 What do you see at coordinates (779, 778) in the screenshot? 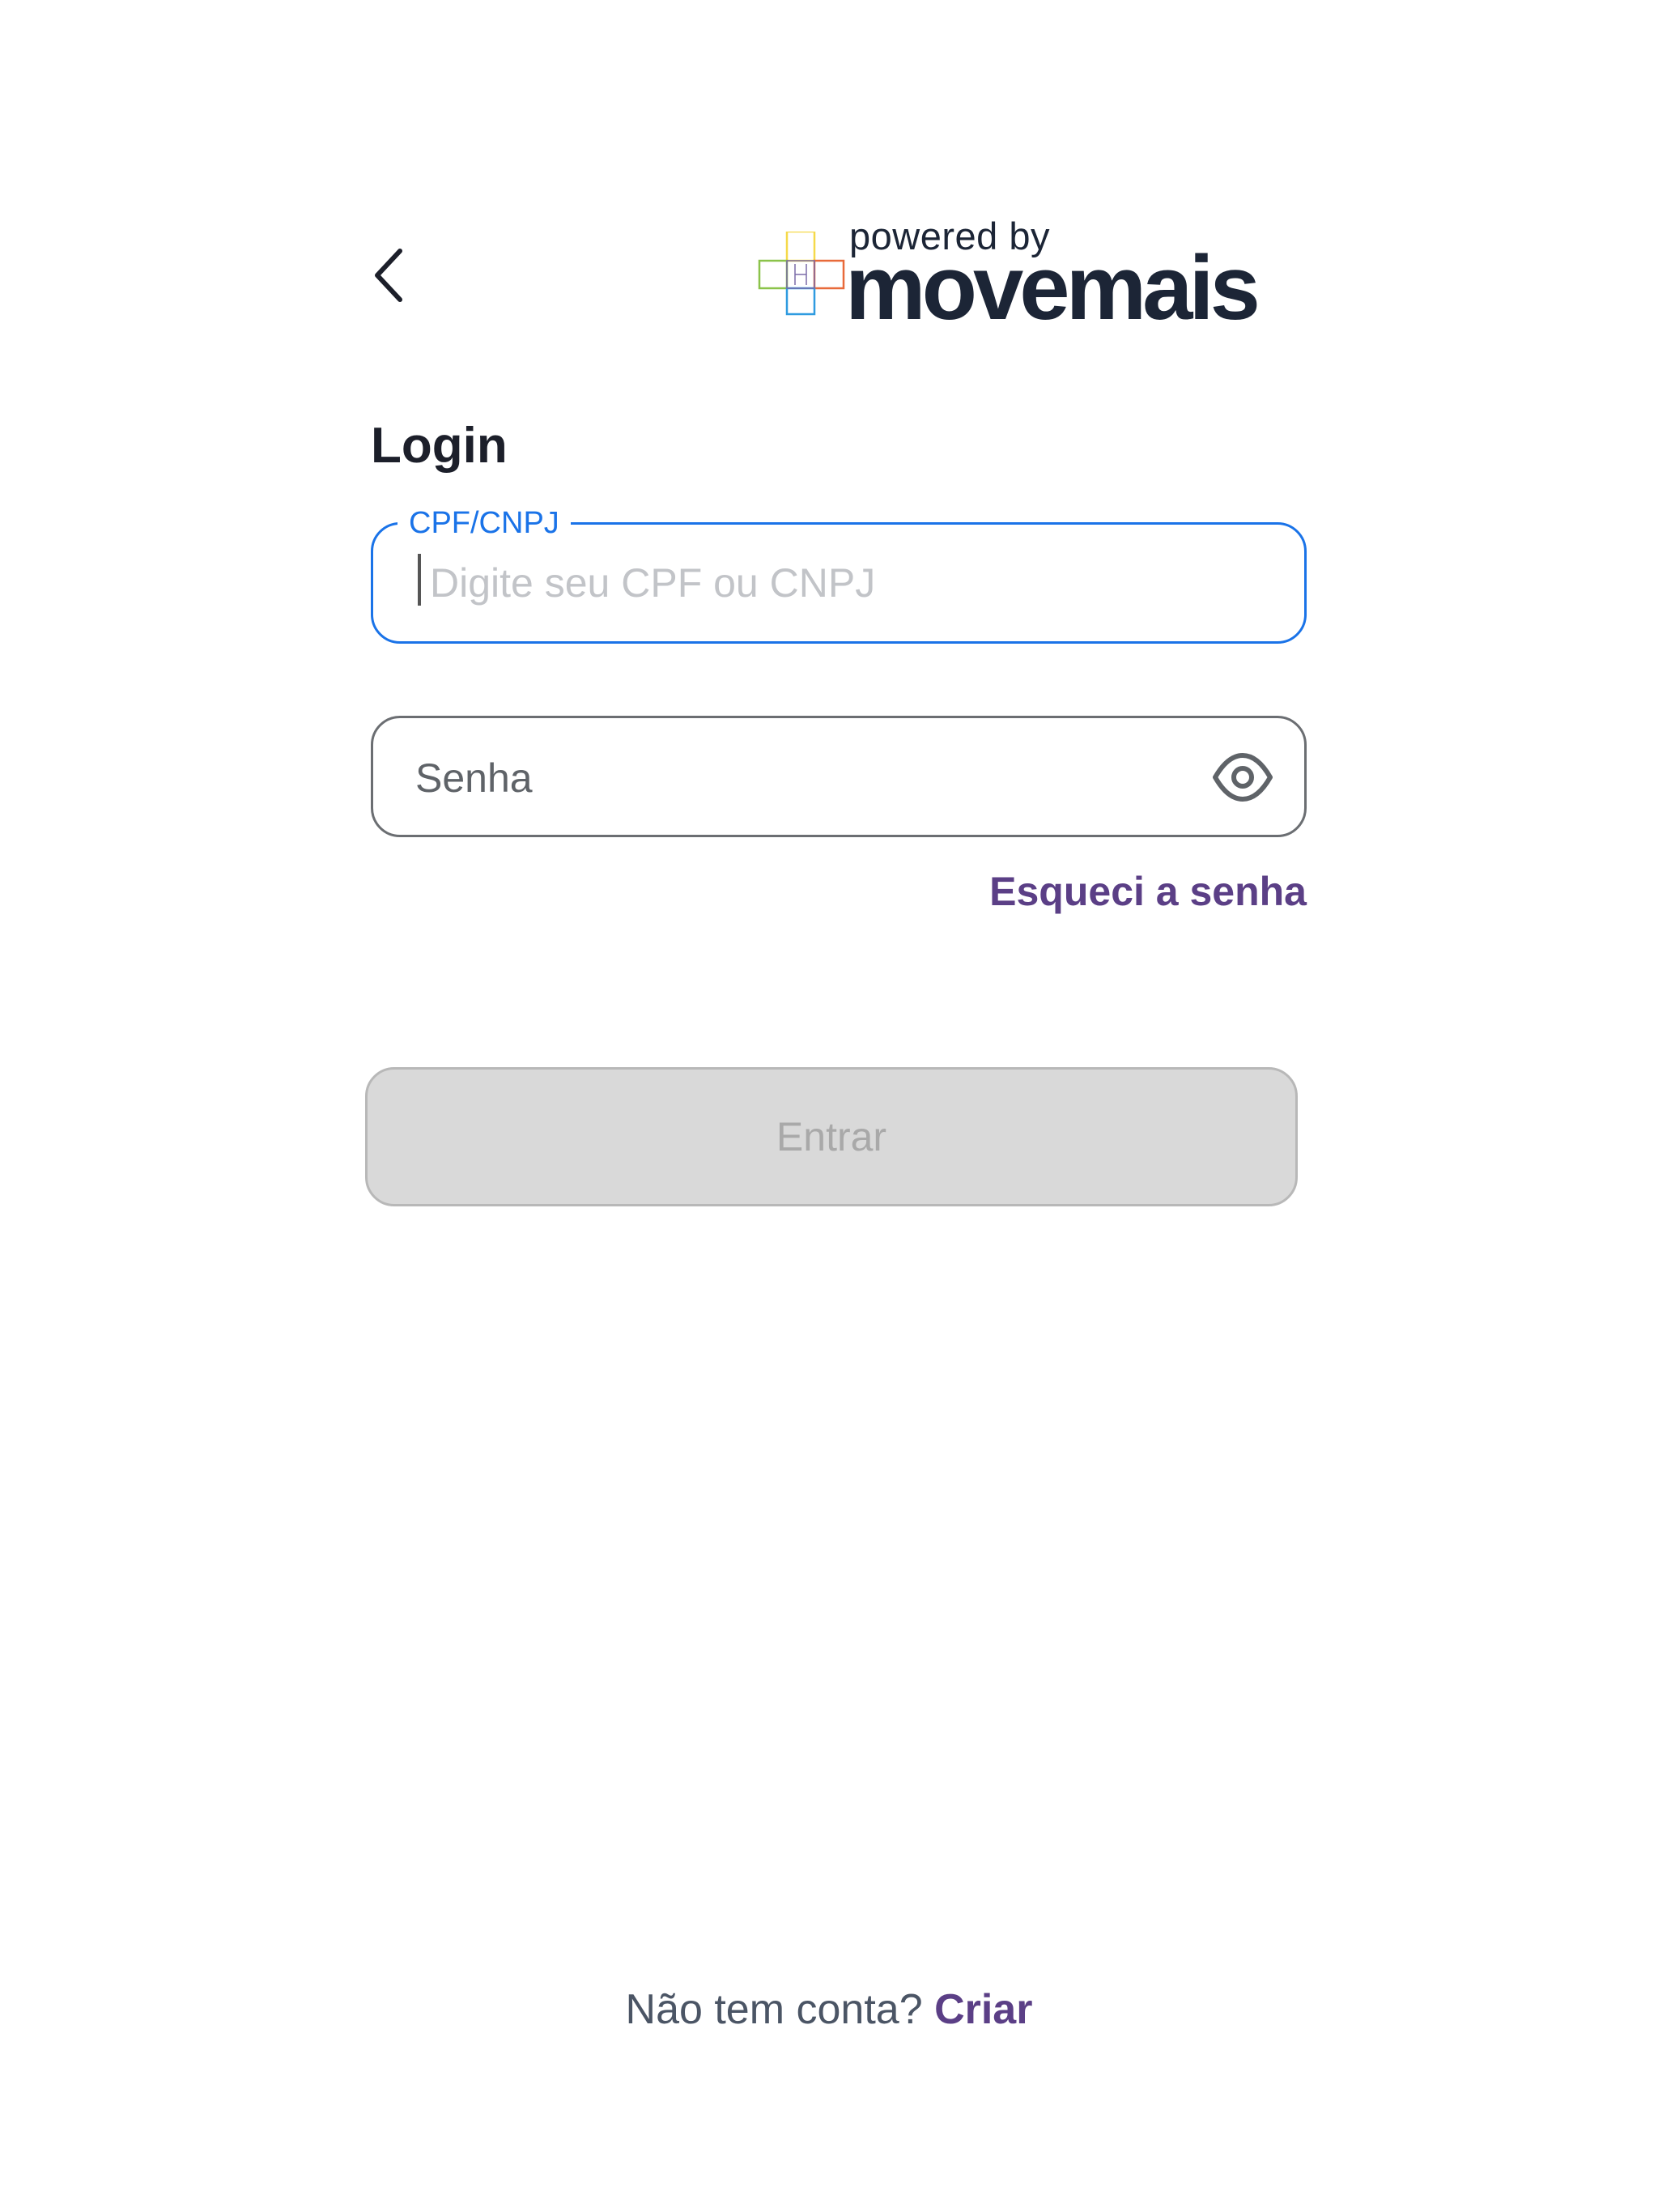
I see `password-input` at bounding box center [779, 778].